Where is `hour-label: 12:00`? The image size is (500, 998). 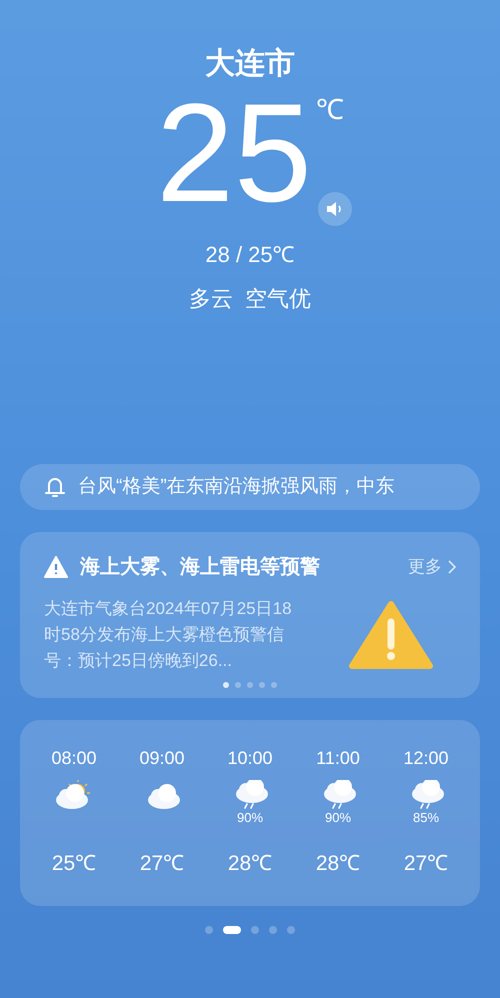 hour-label: 12:00 is located at coordinates (426, 758).